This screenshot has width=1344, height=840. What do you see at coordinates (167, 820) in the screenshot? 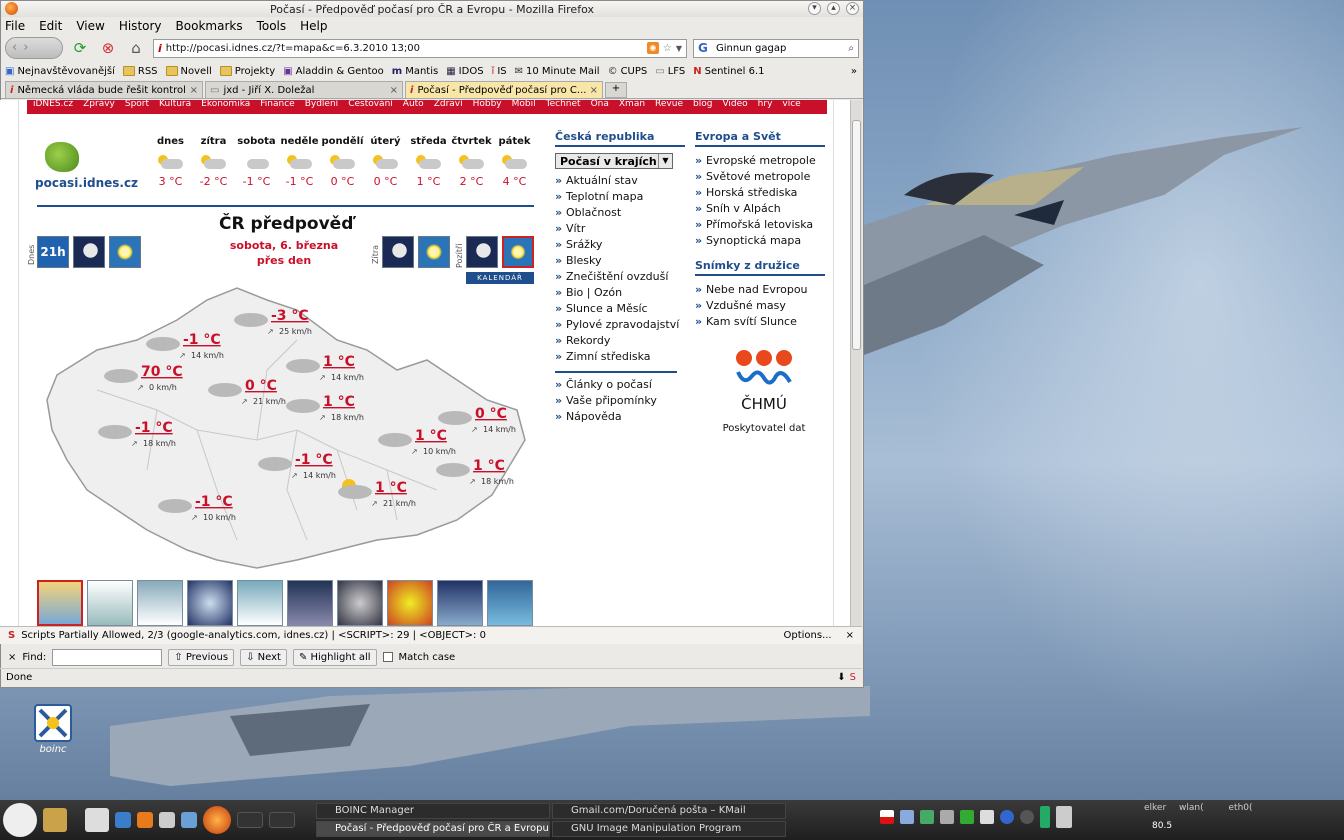
I see `pen-icon` at bounding box center [167, 820].